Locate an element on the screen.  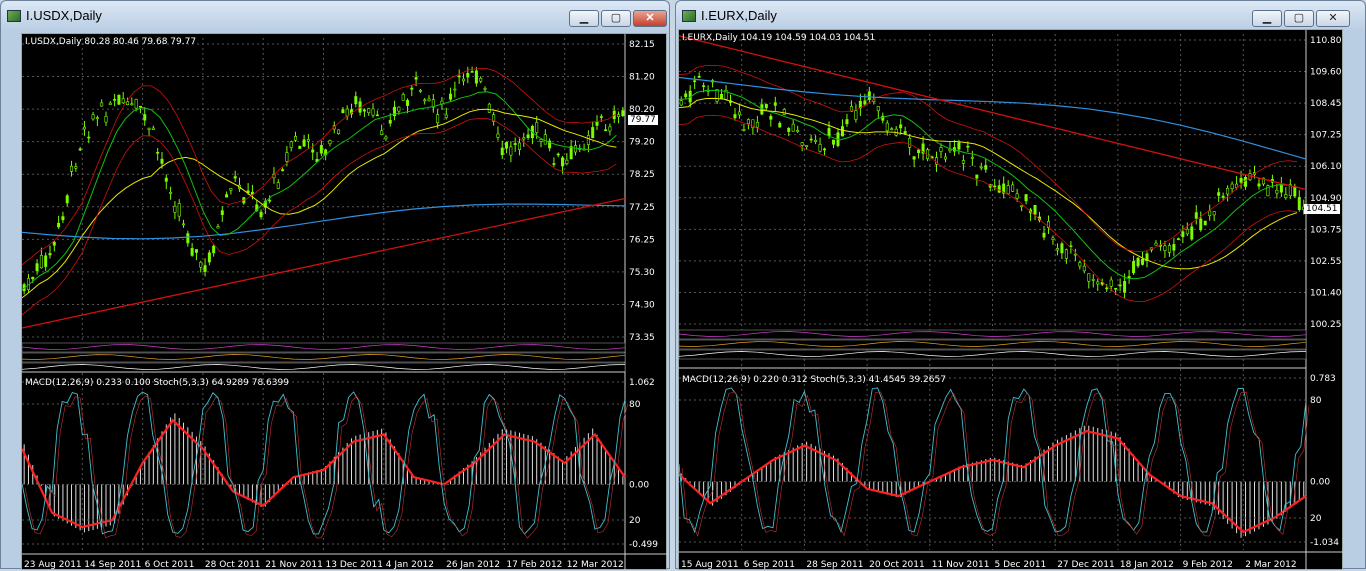
chart-icon is located at coordinates (689, 16).